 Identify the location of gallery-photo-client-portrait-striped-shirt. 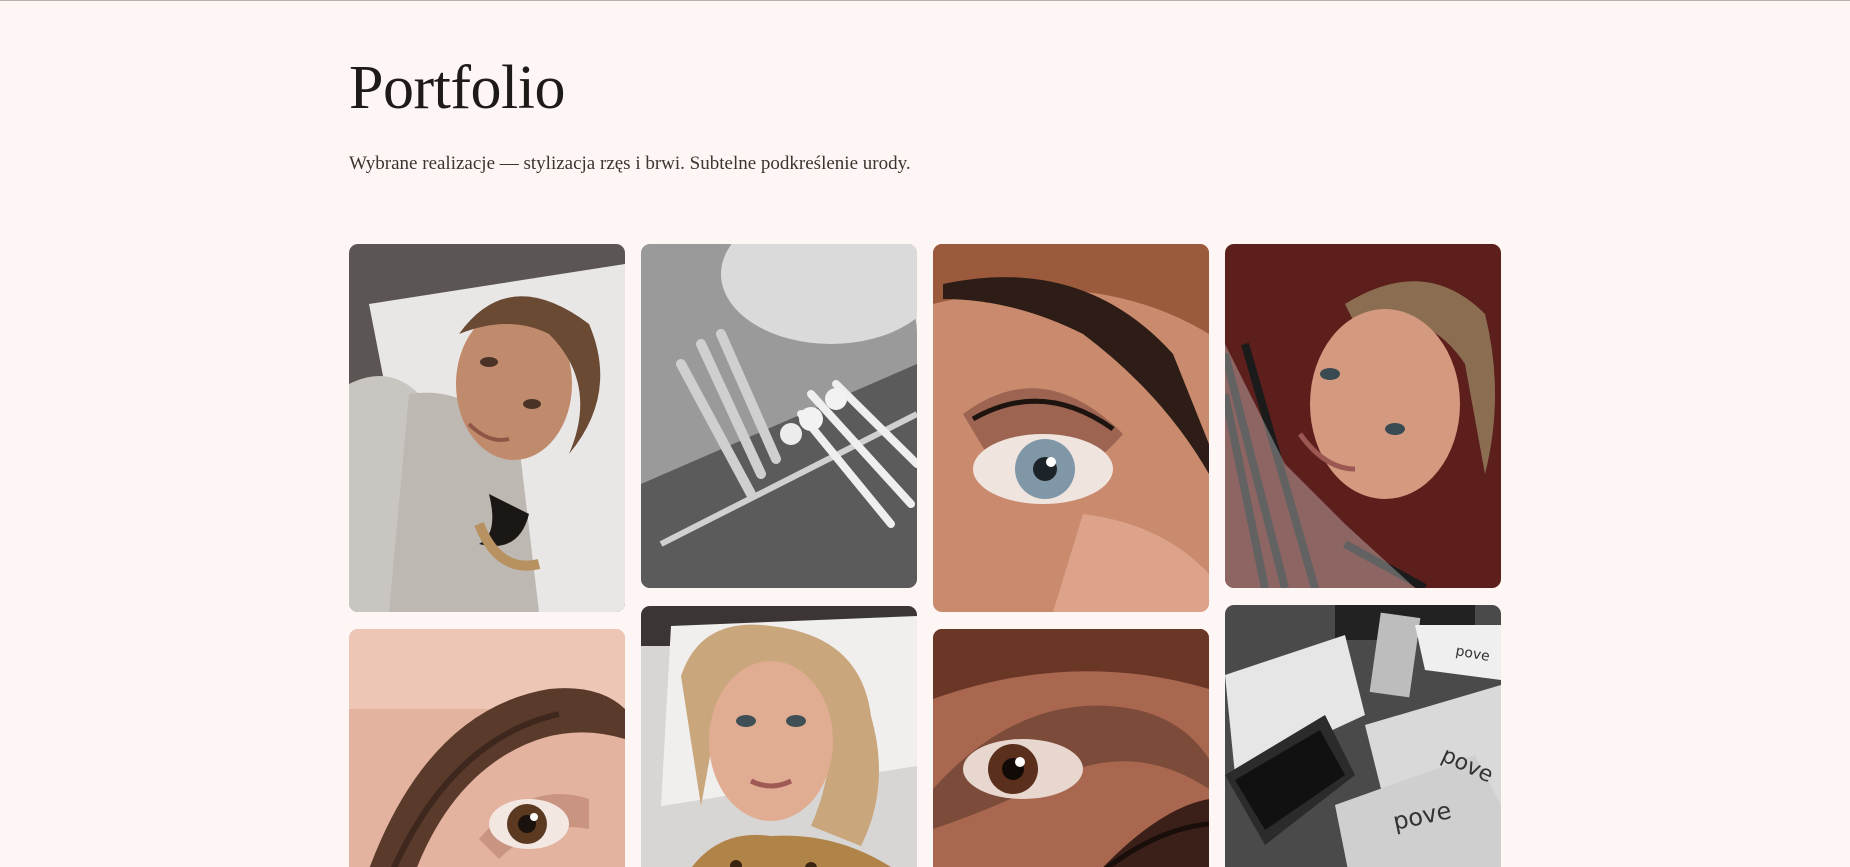
(1363, 416).